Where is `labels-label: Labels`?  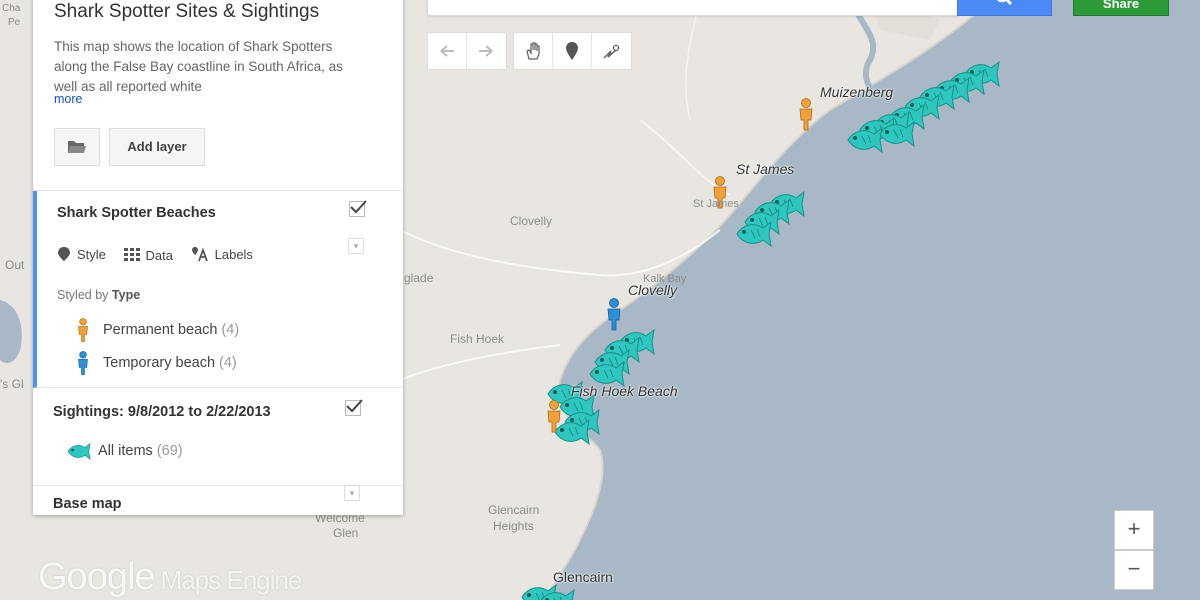 labels-label: Labels is located at coordinates (233, 254).